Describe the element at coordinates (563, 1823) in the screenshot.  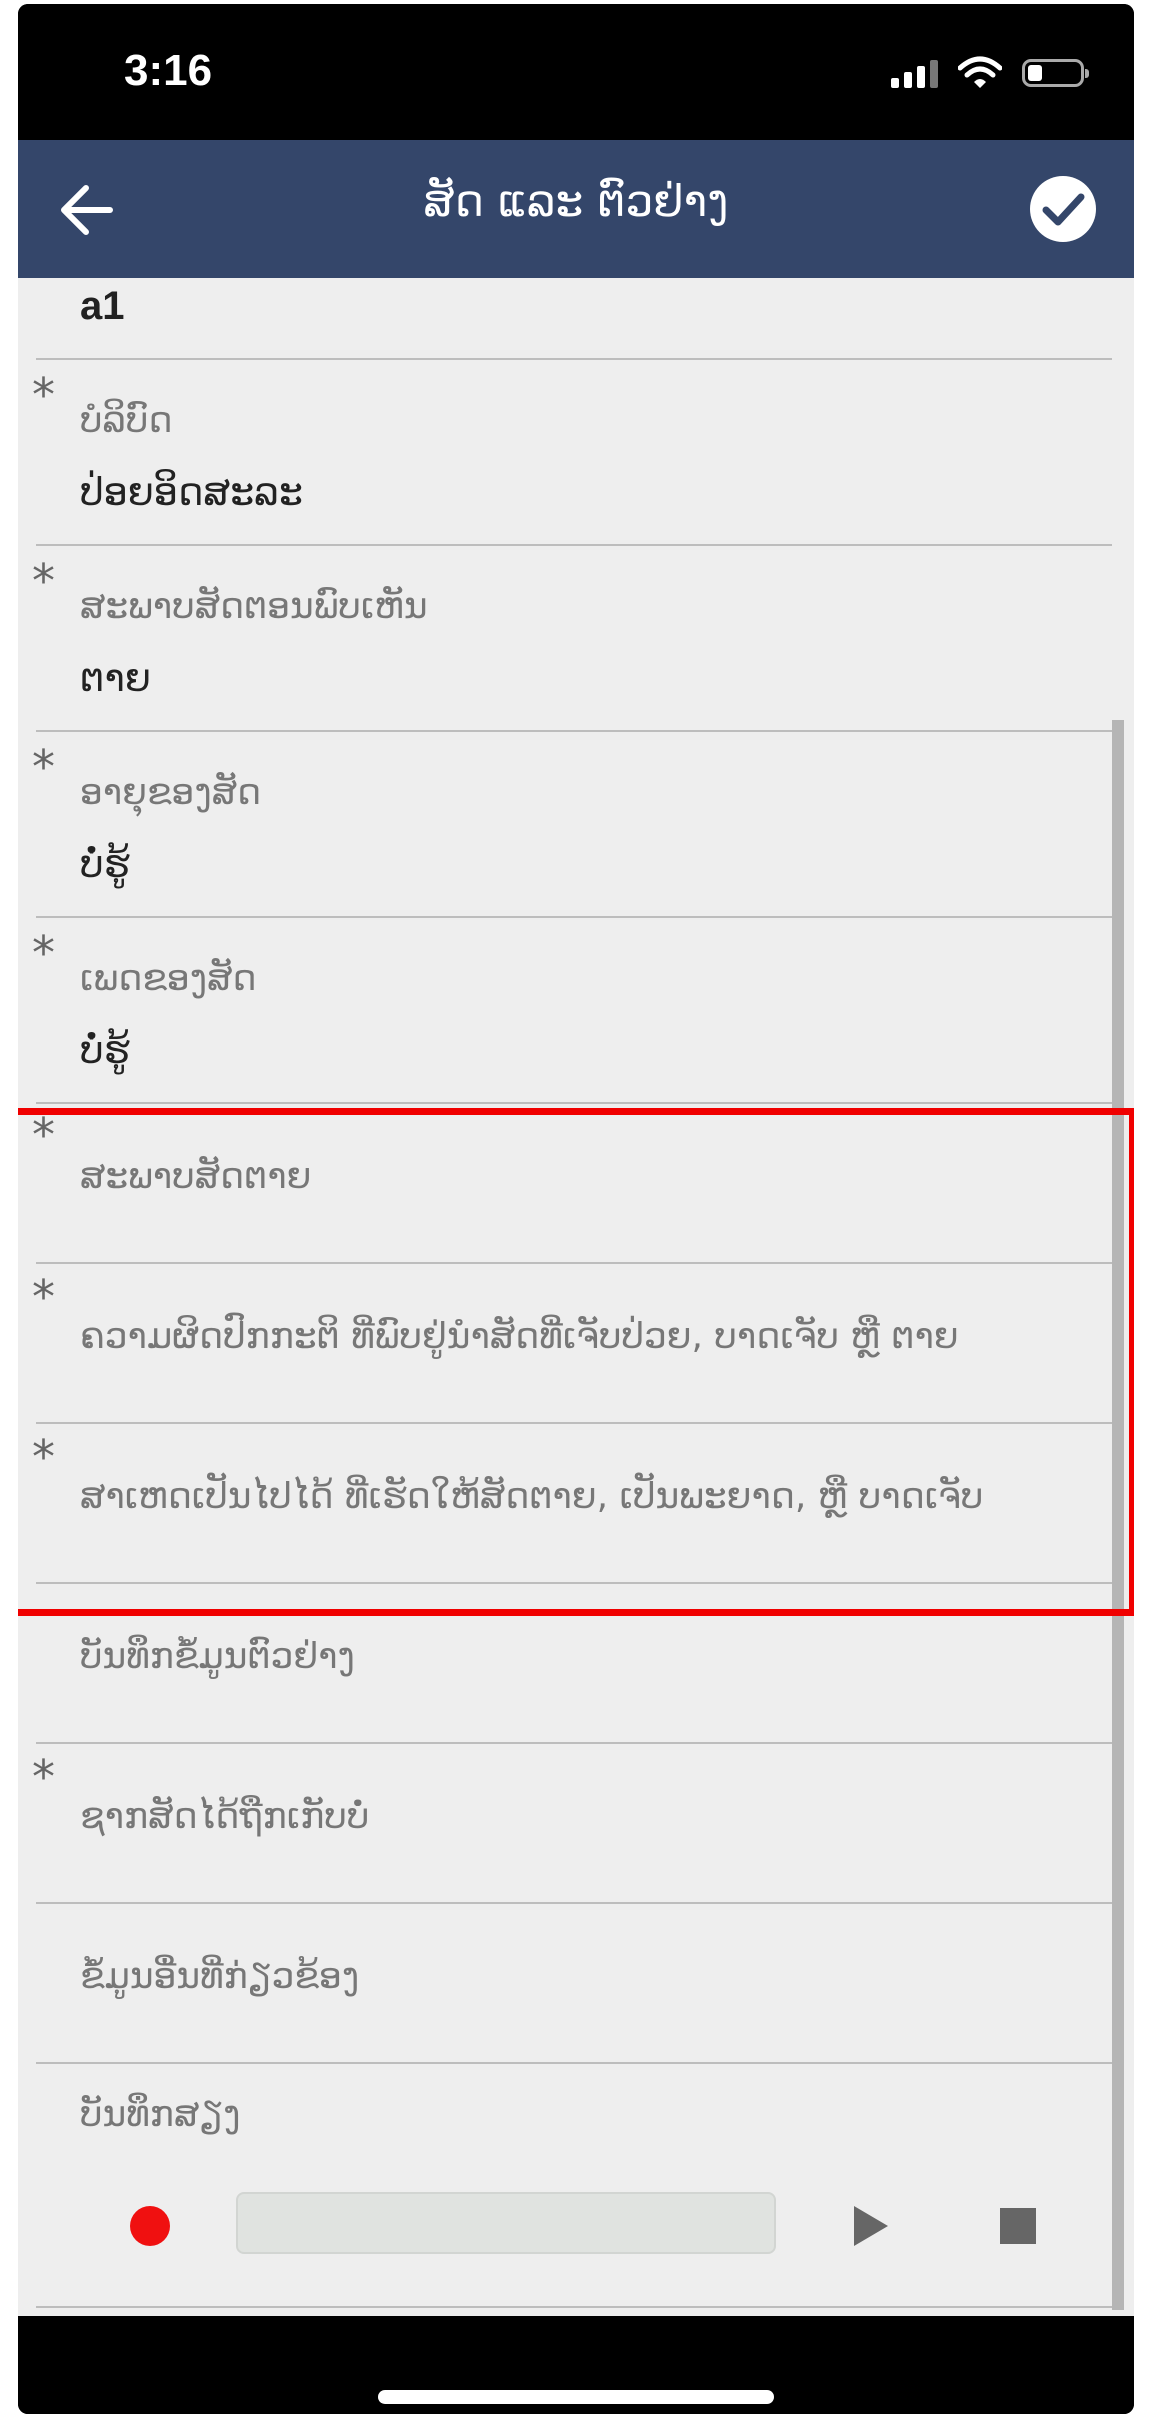
I see `field-carcass-collected: * ຊາກສັດໄດ້ຖືກເກັບບໍ່` at that location.